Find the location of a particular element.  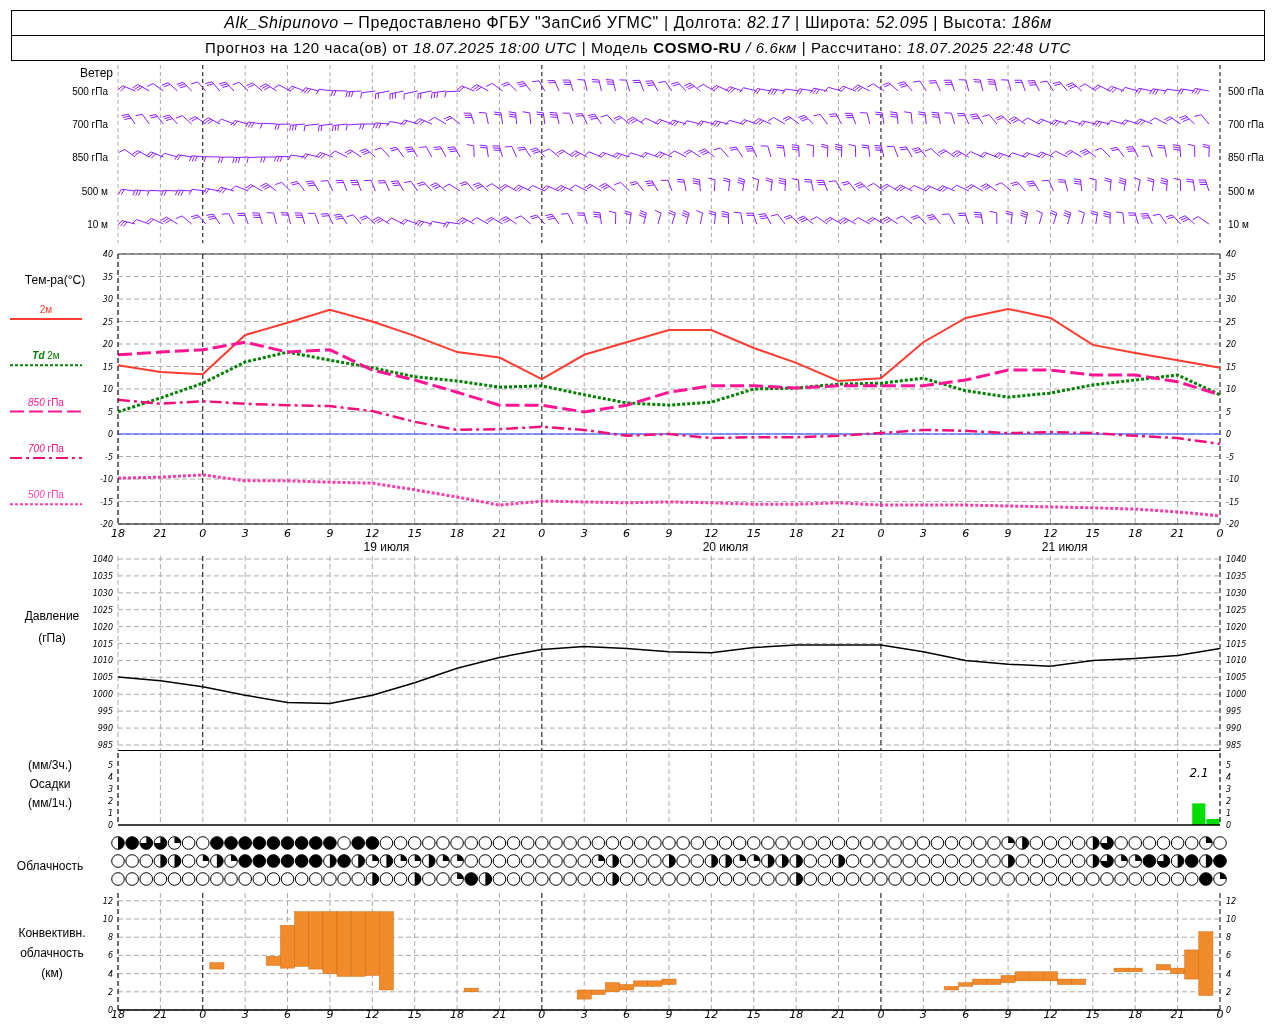

axis-tick-label: 30 is located at coordinates (1231, 299).